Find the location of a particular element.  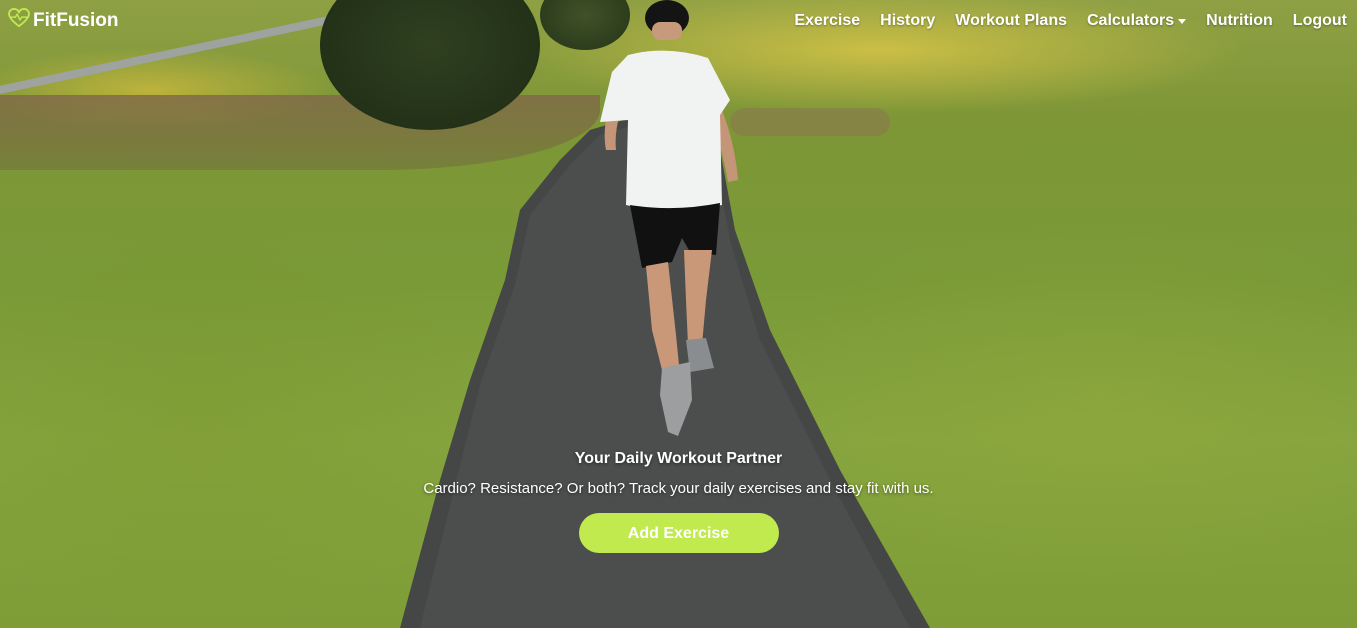

brand-link: FitFusion is located at coordinates (63, 20).